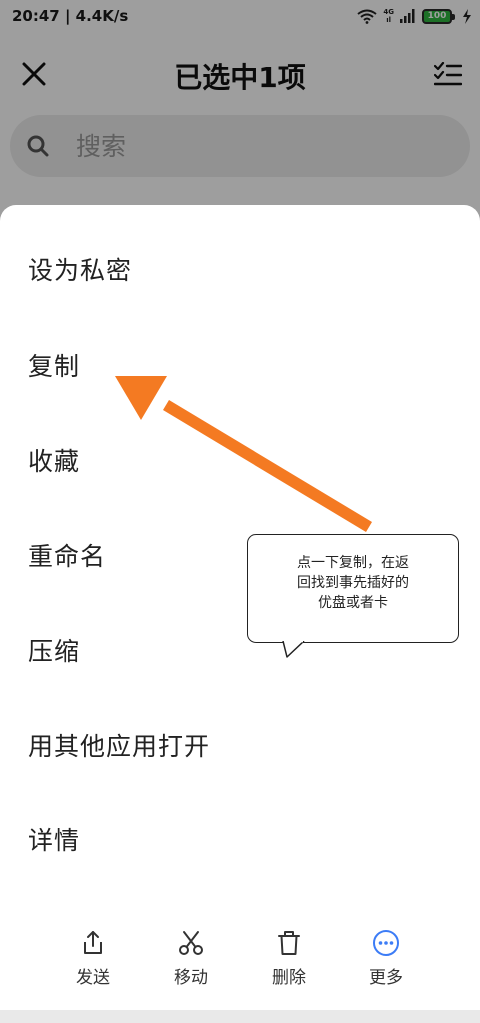 This screenshot has width=480, height=1023. What do you see at coordinates (93, 978) in the screenshot?
I see `send-label: 发送` at bounding box center [93, 978].